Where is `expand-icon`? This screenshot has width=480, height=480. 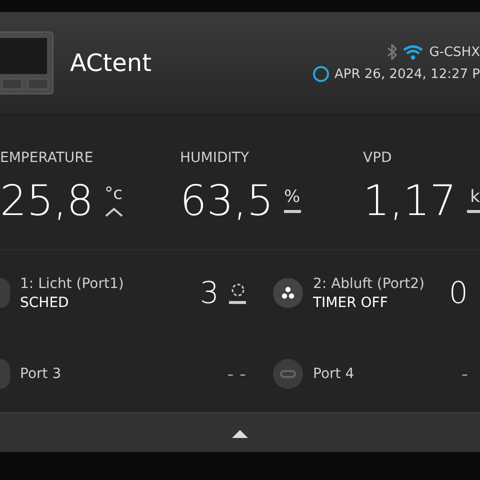 expand-icon is located at coordinates (240, 433).